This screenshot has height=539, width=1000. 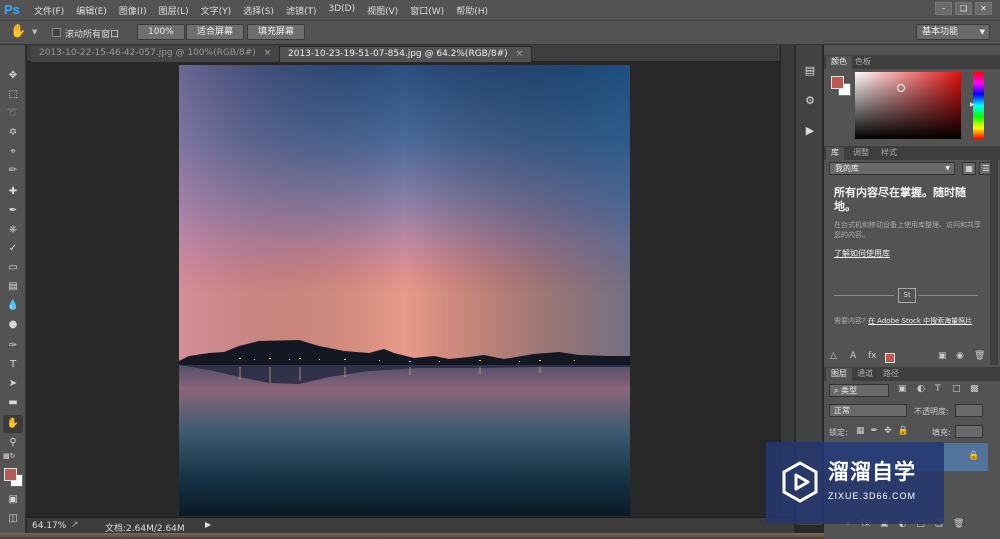 I want to click on eraser-tool-icon: ▭, so click(x=13, y=268).